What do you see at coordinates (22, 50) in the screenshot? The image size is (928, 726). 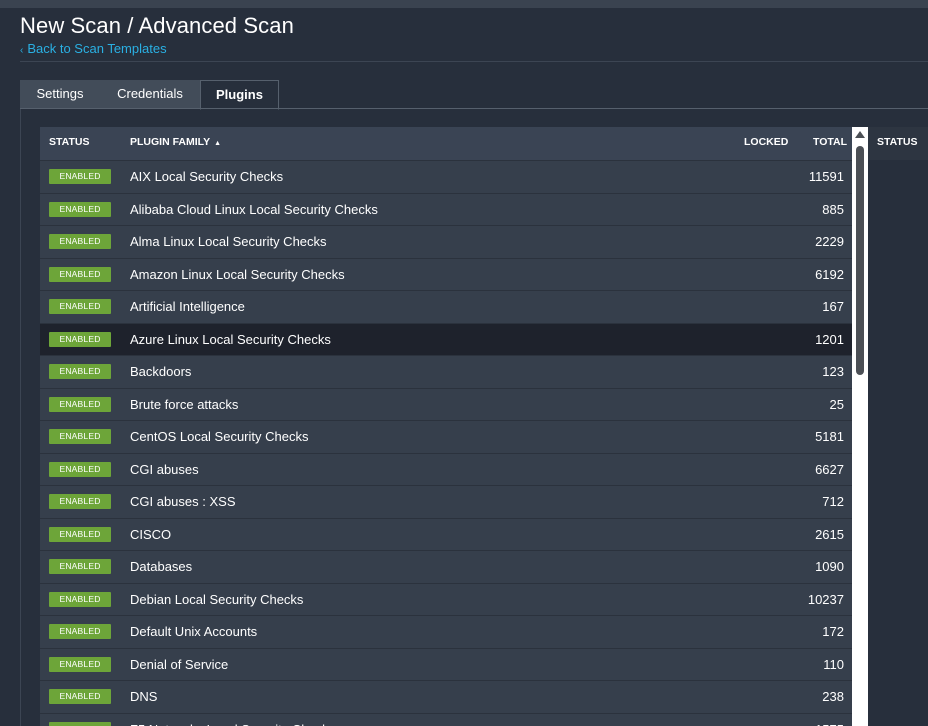 I see `chevron-left-icon: ‹` at bounding box center [22, 50].